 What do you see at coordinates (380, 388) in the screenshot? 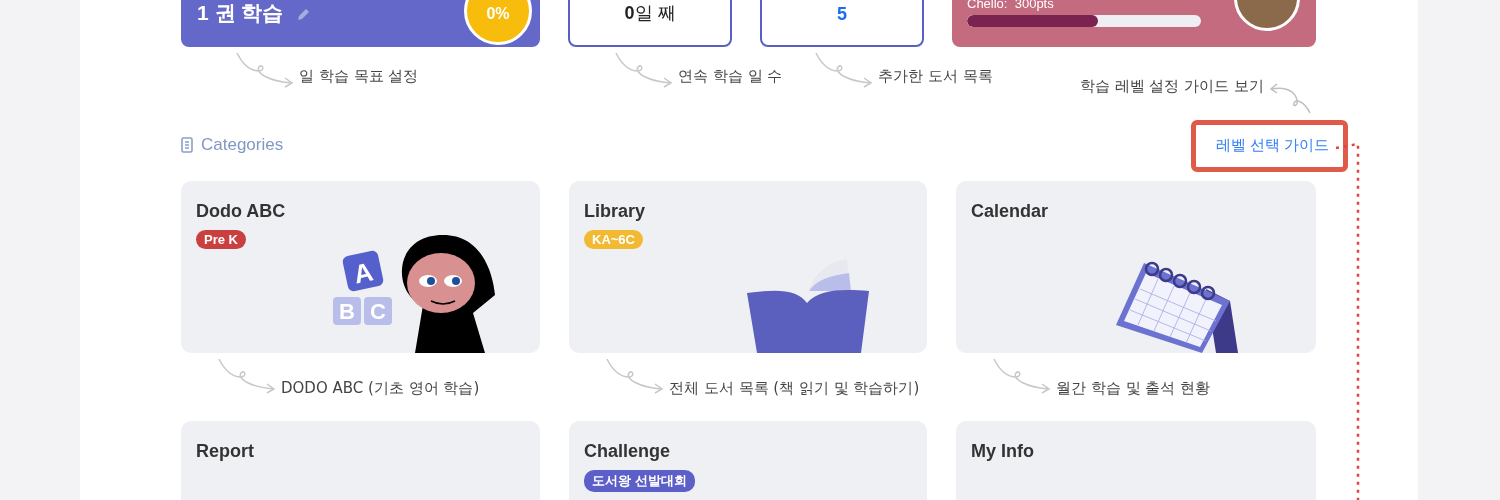
I see `annotation-text: DODO ABC (기초 영어 학습)` at bounding box center [380, 388].